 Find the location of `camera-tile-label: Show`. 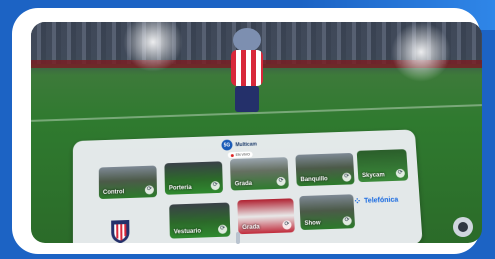

camera-tile-label: Show is located at coordinates (312, 223).